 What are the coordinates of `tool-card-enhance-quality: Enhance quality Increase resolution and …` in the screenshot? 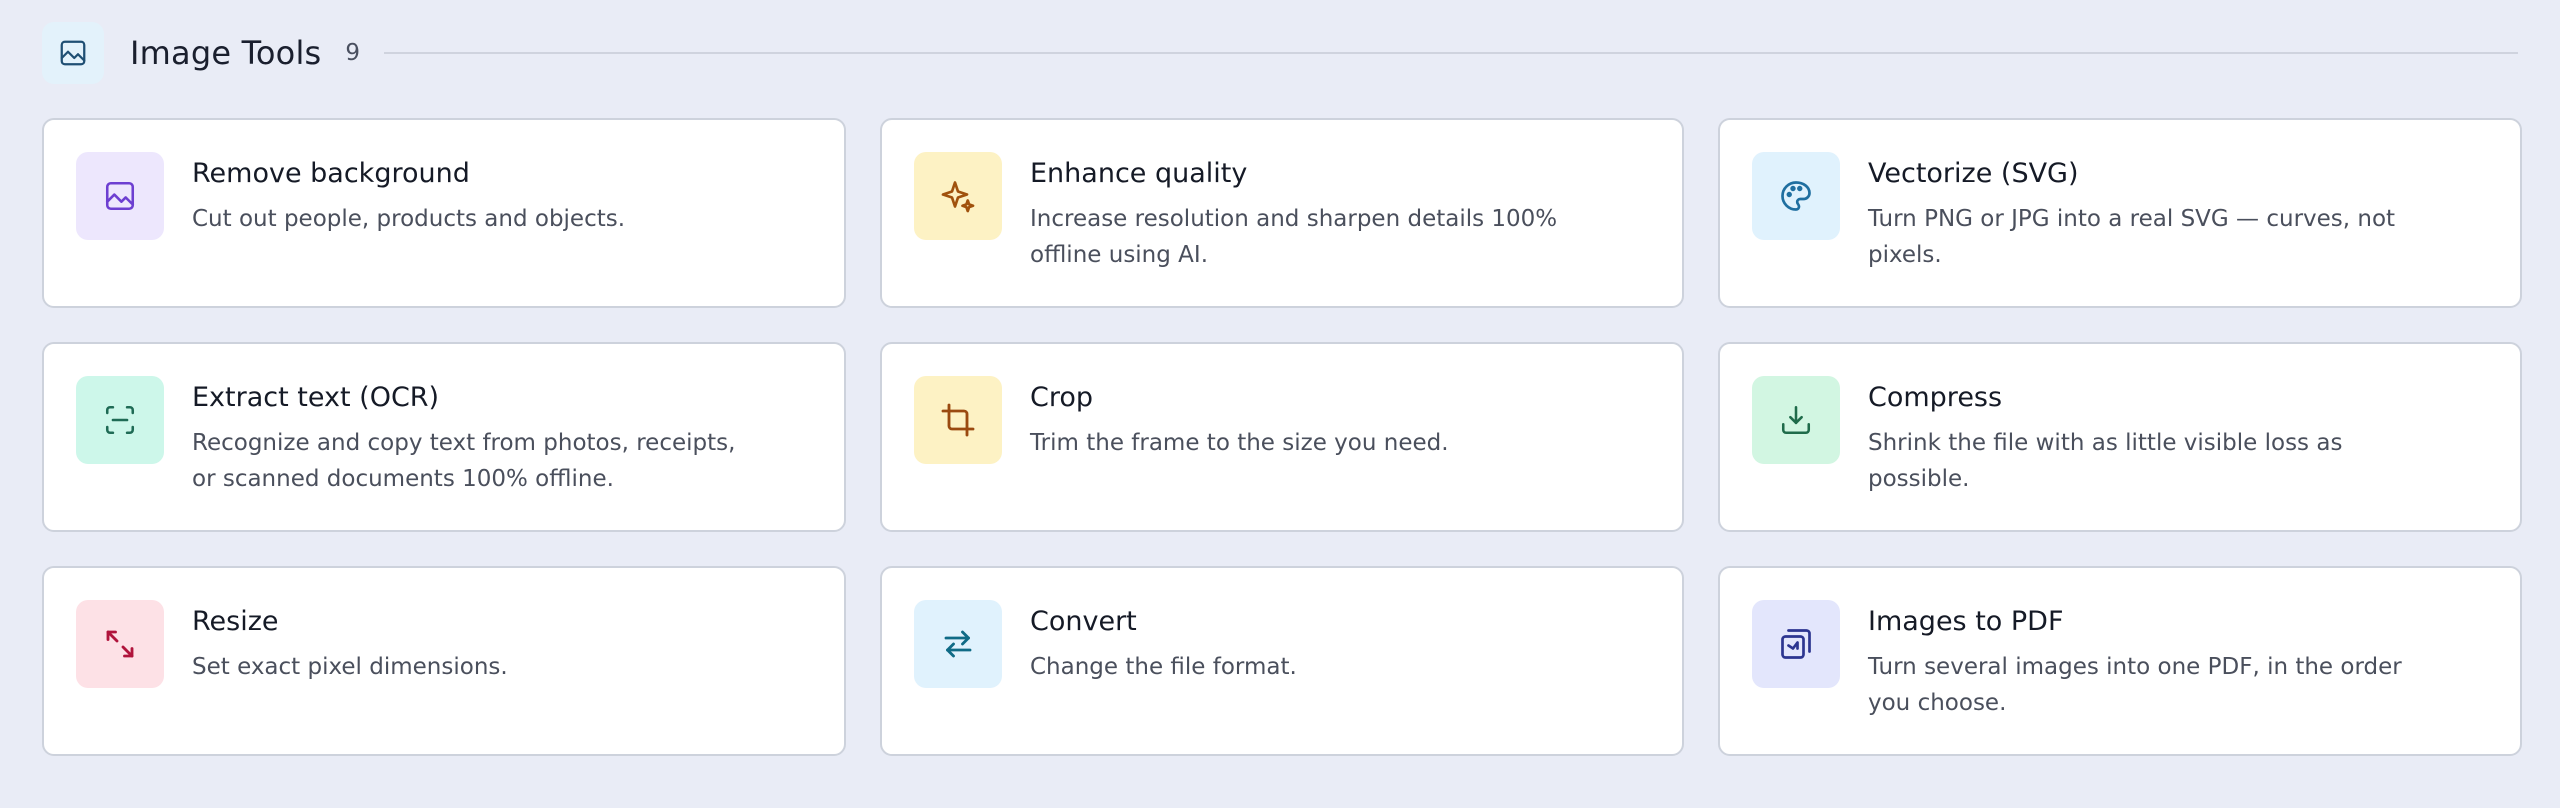 It's located at (1282, 213).